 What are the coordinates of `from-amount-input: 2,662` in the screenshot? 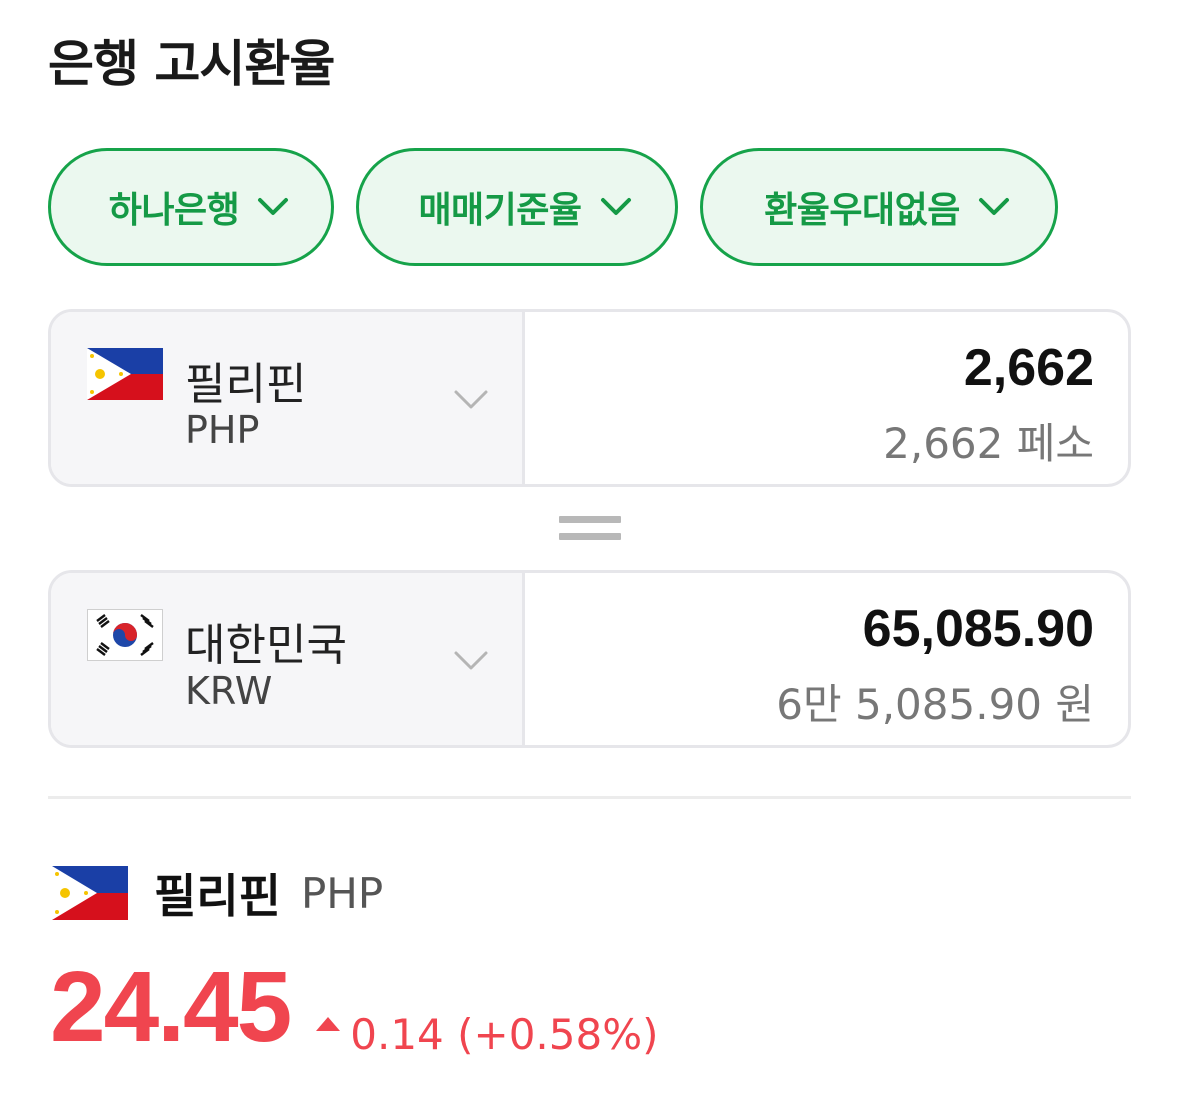 It's located at (1029, 368).